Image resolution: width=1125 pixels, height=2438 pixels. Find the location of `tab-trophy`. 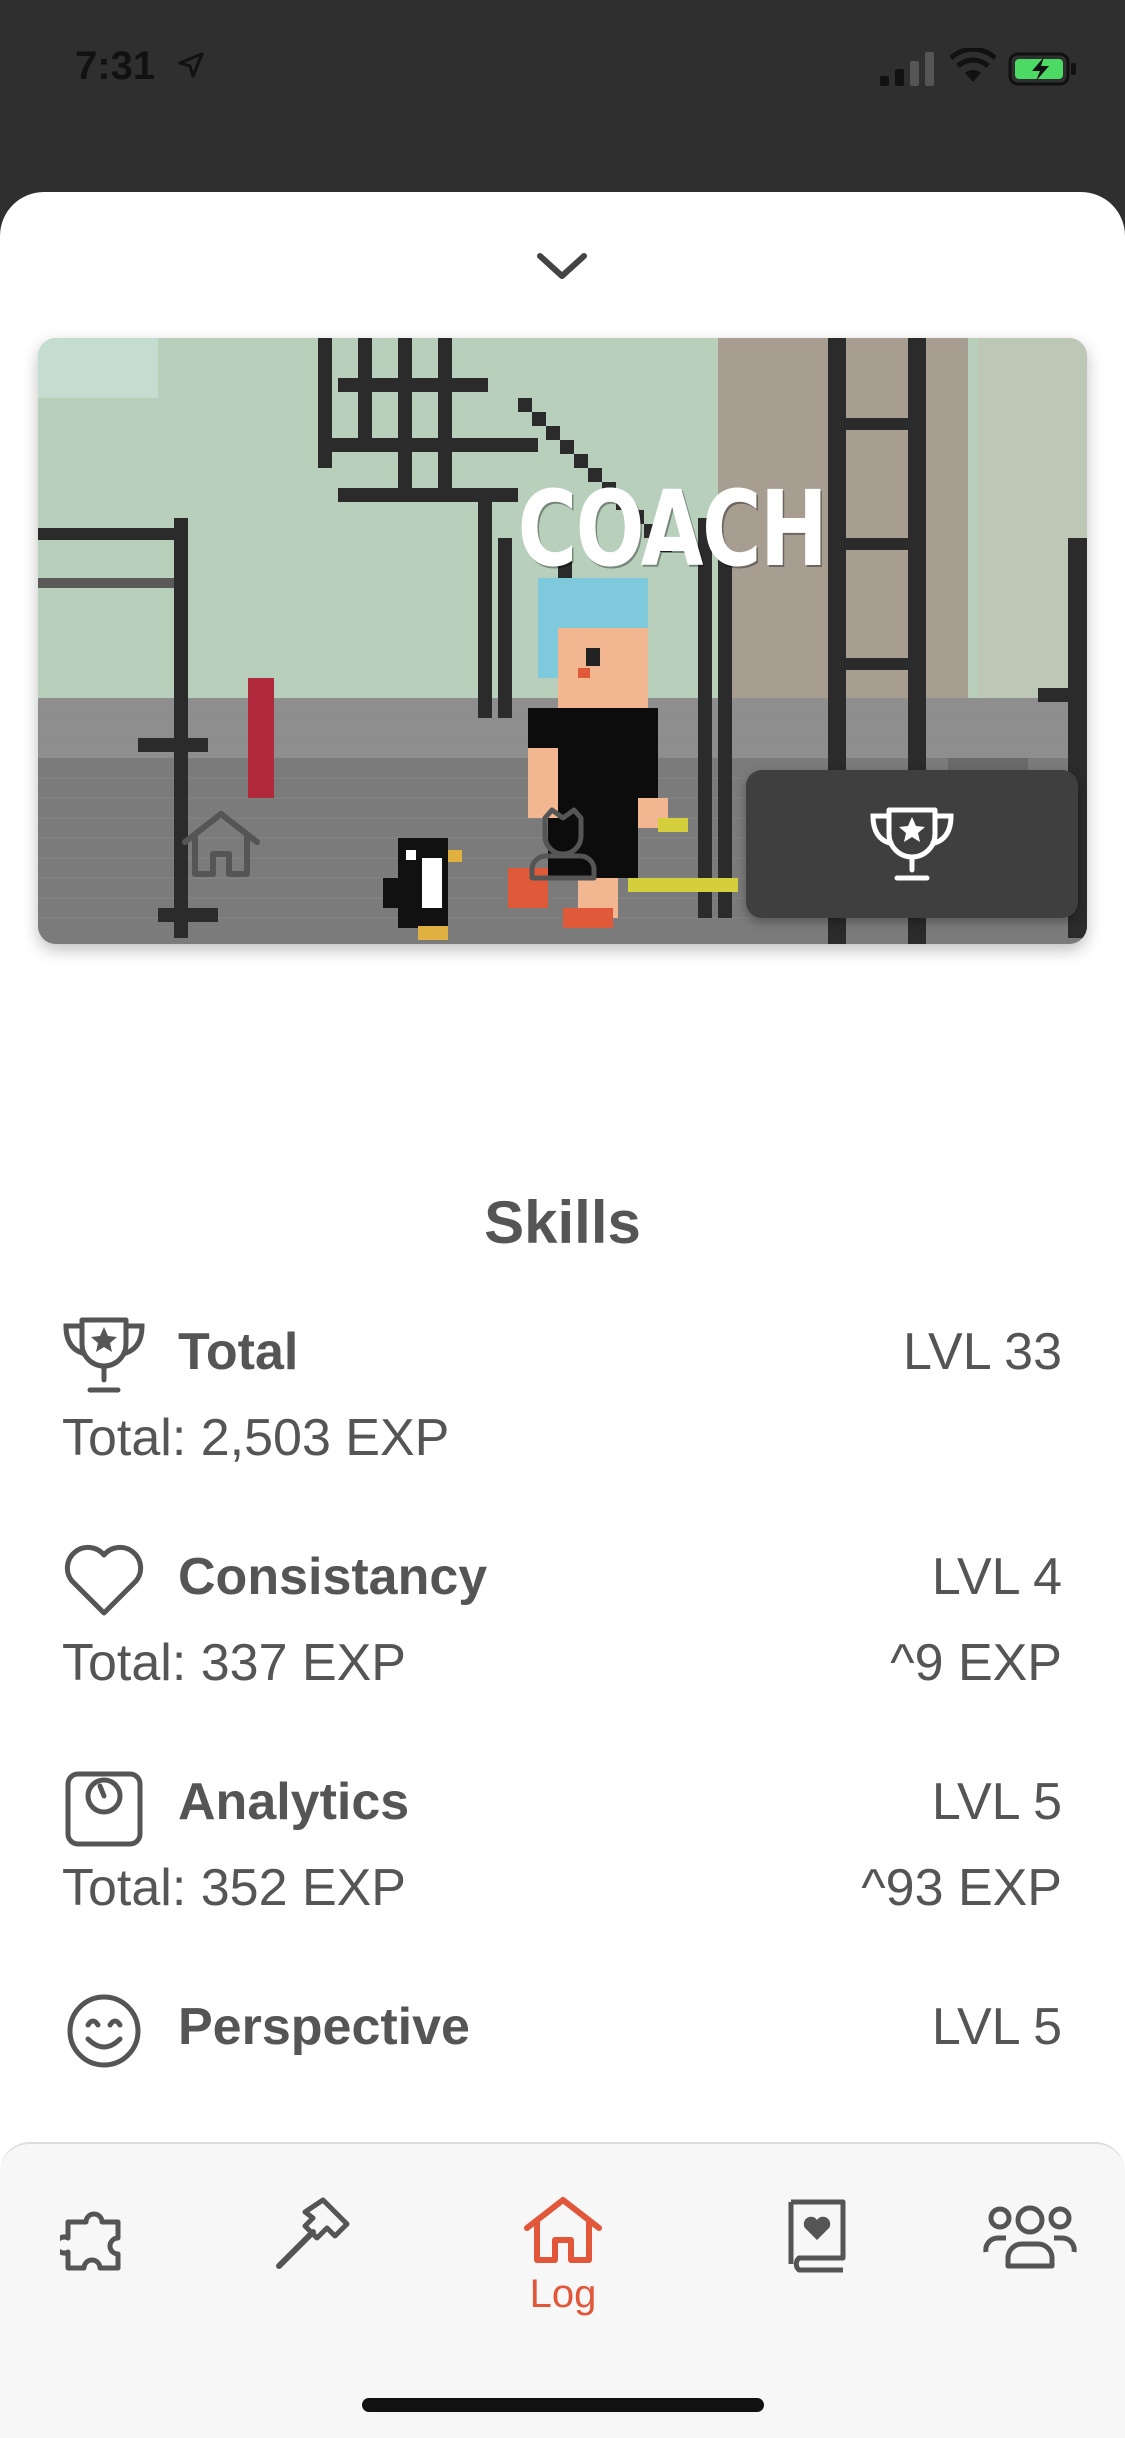

tab-trophy is located at coordinates (912, 844).